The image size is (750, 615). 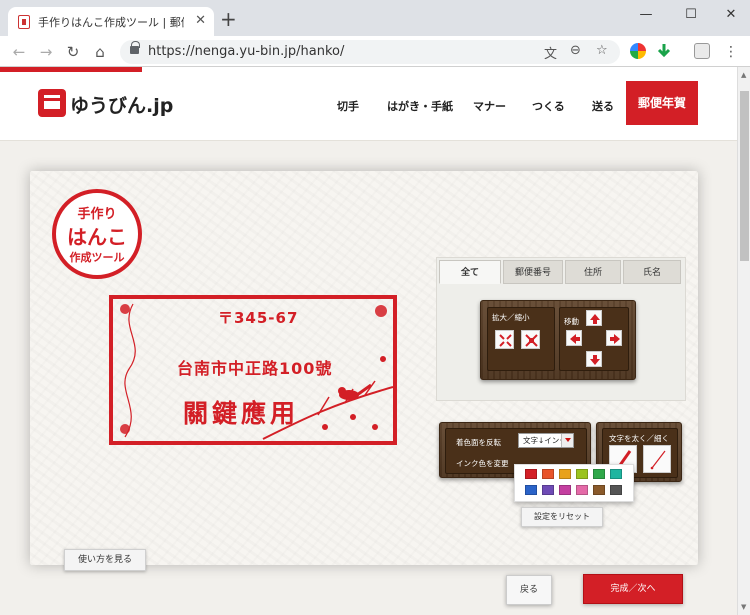 I want to click on badge-line-2: はんこ, so click(x=97, y=237).